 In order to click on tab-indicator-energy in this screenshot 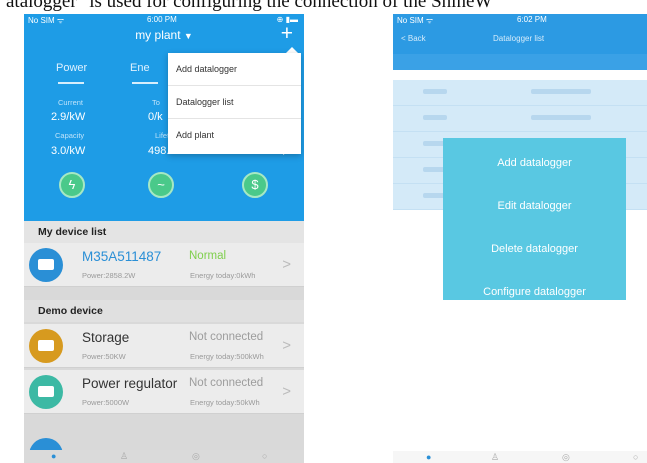, I will do `click(145, 83)`.